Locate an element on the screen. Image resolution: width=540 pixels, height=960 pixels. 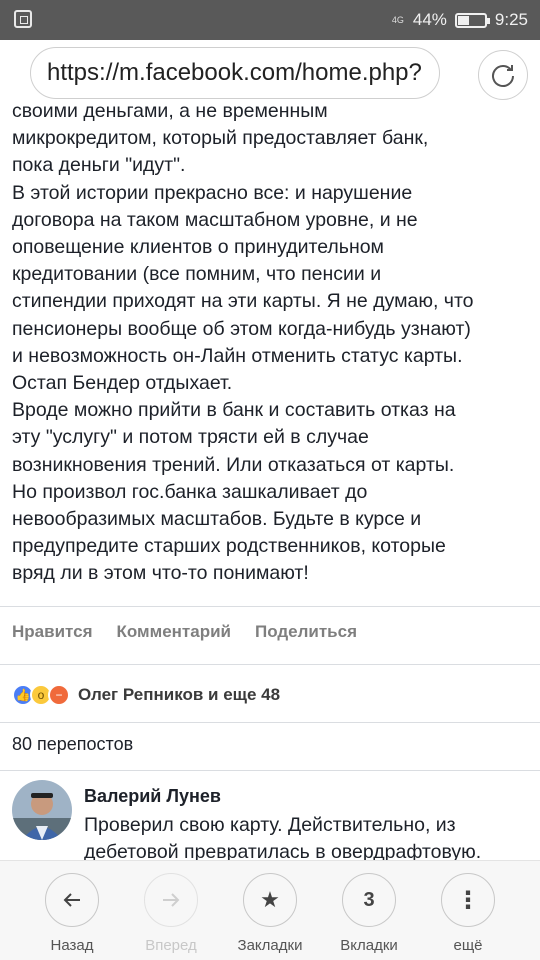
bookmarks-button: ★ Закладки is located at coordinates (270, 913).